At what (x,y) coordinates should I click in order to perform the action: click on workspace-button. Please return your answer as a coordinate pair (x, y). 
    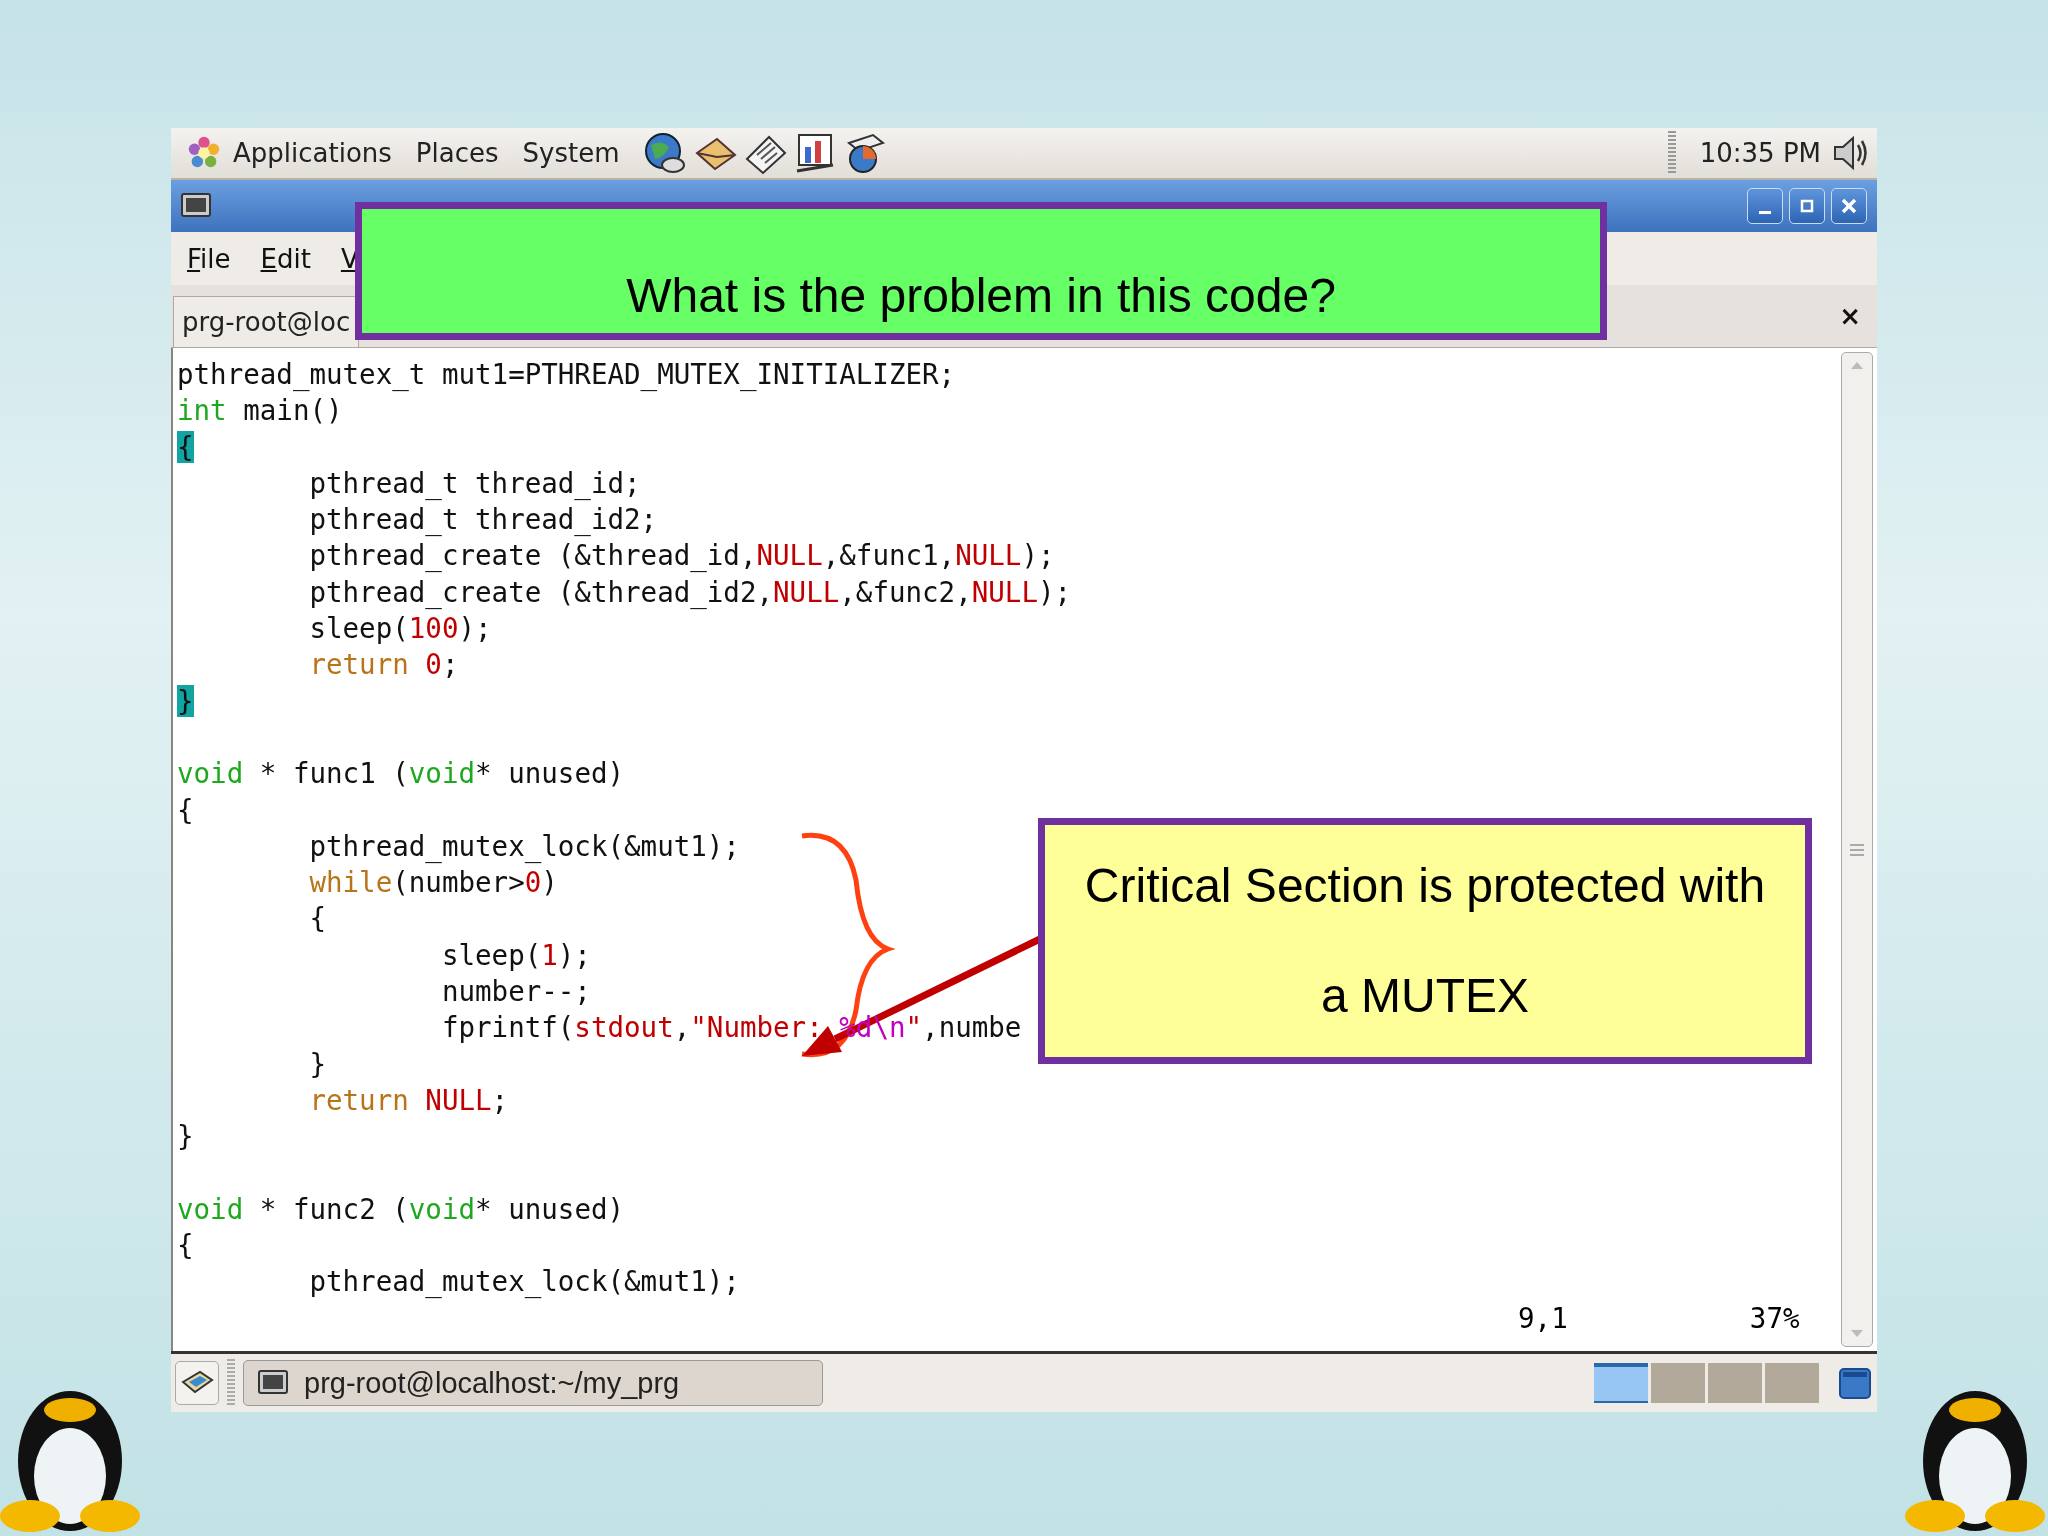
    Looking at the image, I should click on (1621, 1383).